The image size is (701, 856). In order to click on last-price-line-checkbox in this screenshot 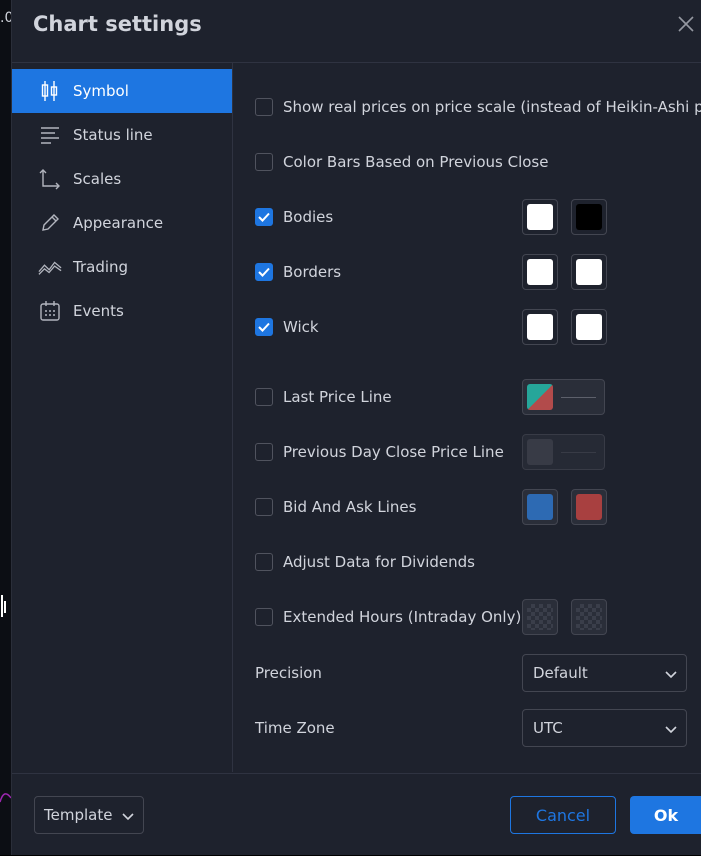, I will do `click(264, 397)`.